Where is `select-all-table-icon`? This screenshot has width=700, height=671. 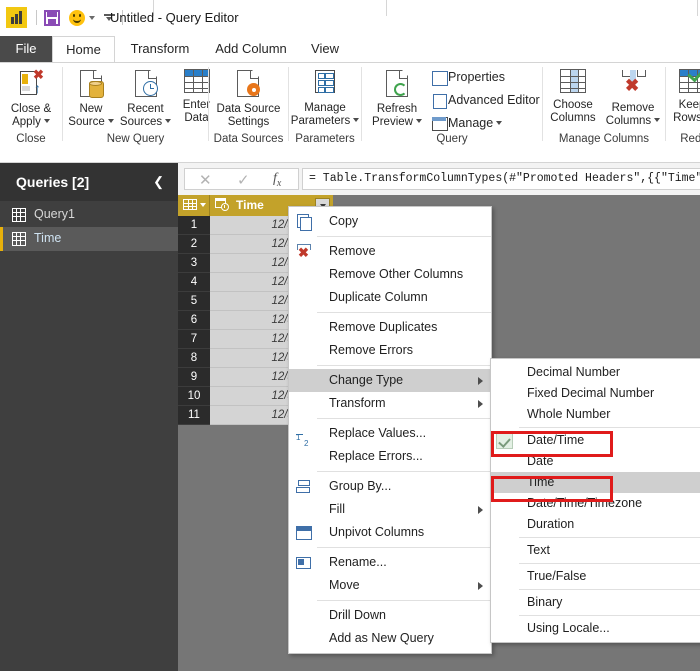 select-all-table-icon is located at coordinates (194, 205).